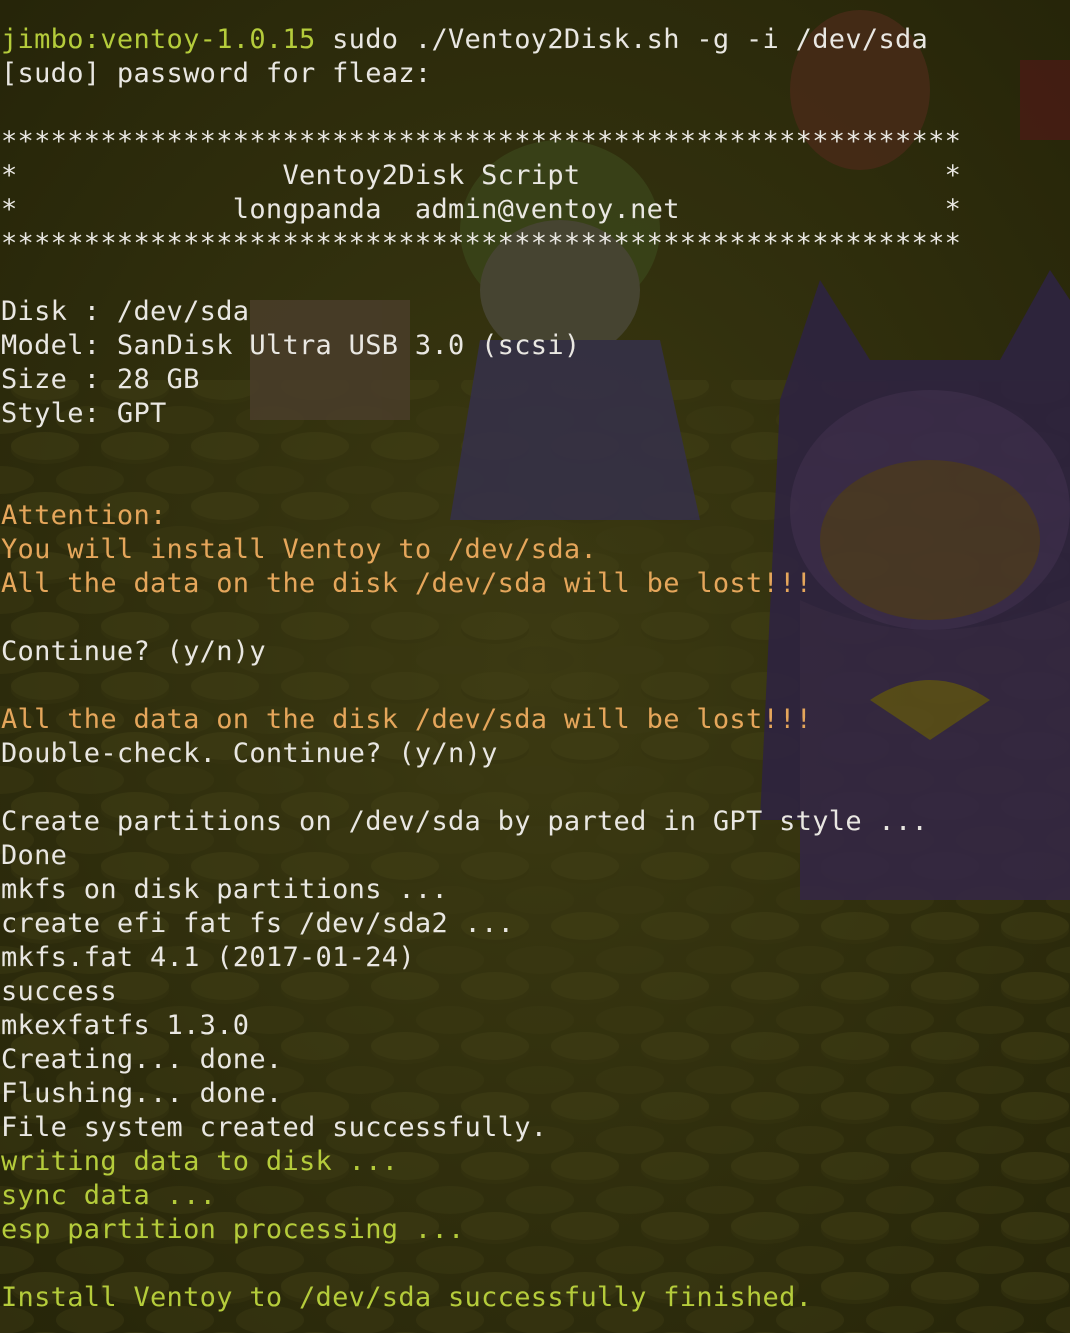  I want to click on terminal-line: * longpanda admin@ventoy.net *, so click(535, 210).